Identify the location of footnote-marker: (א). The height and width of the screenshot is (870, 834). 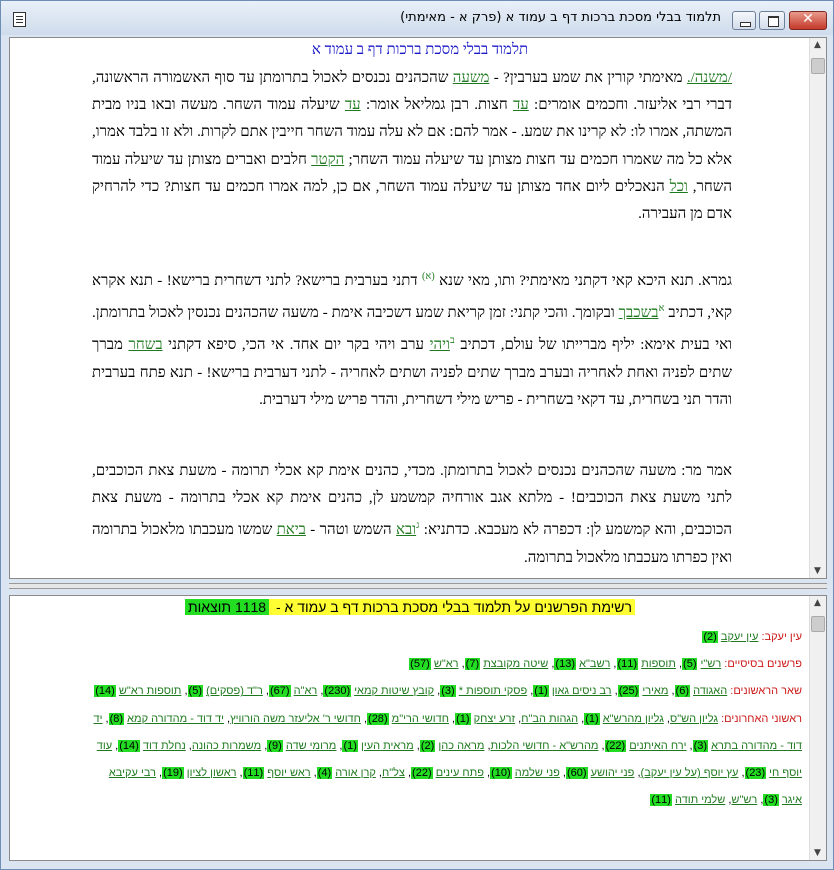
(428, 276).